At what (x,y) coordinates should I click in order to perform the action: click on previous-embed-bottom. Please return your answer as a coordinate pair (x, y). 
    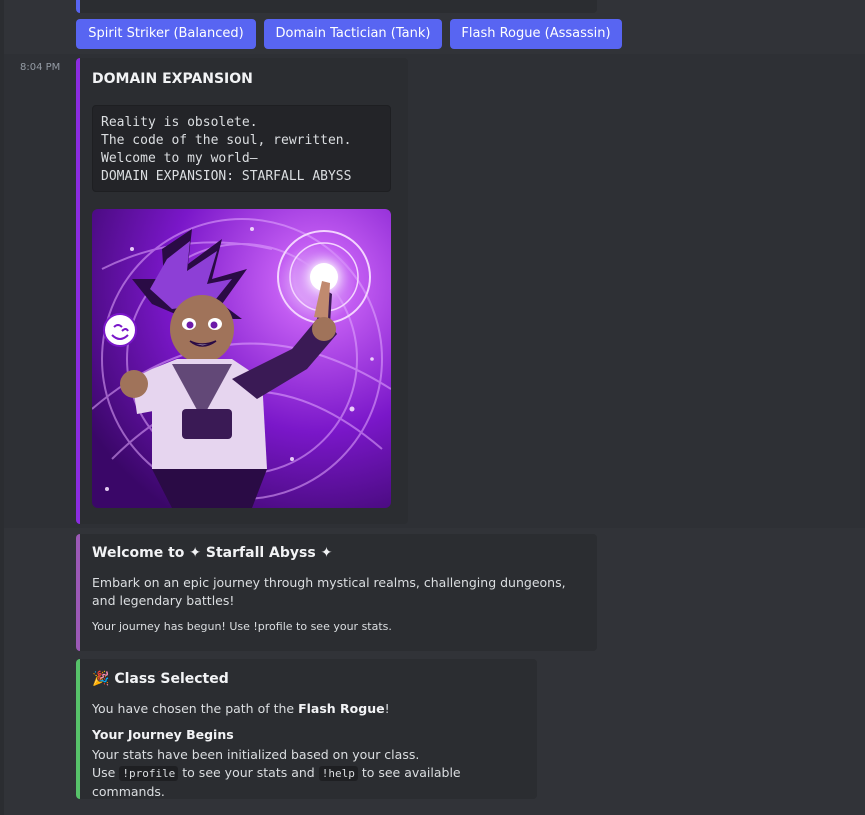
    Looking at the image, I should click on (336, 6).